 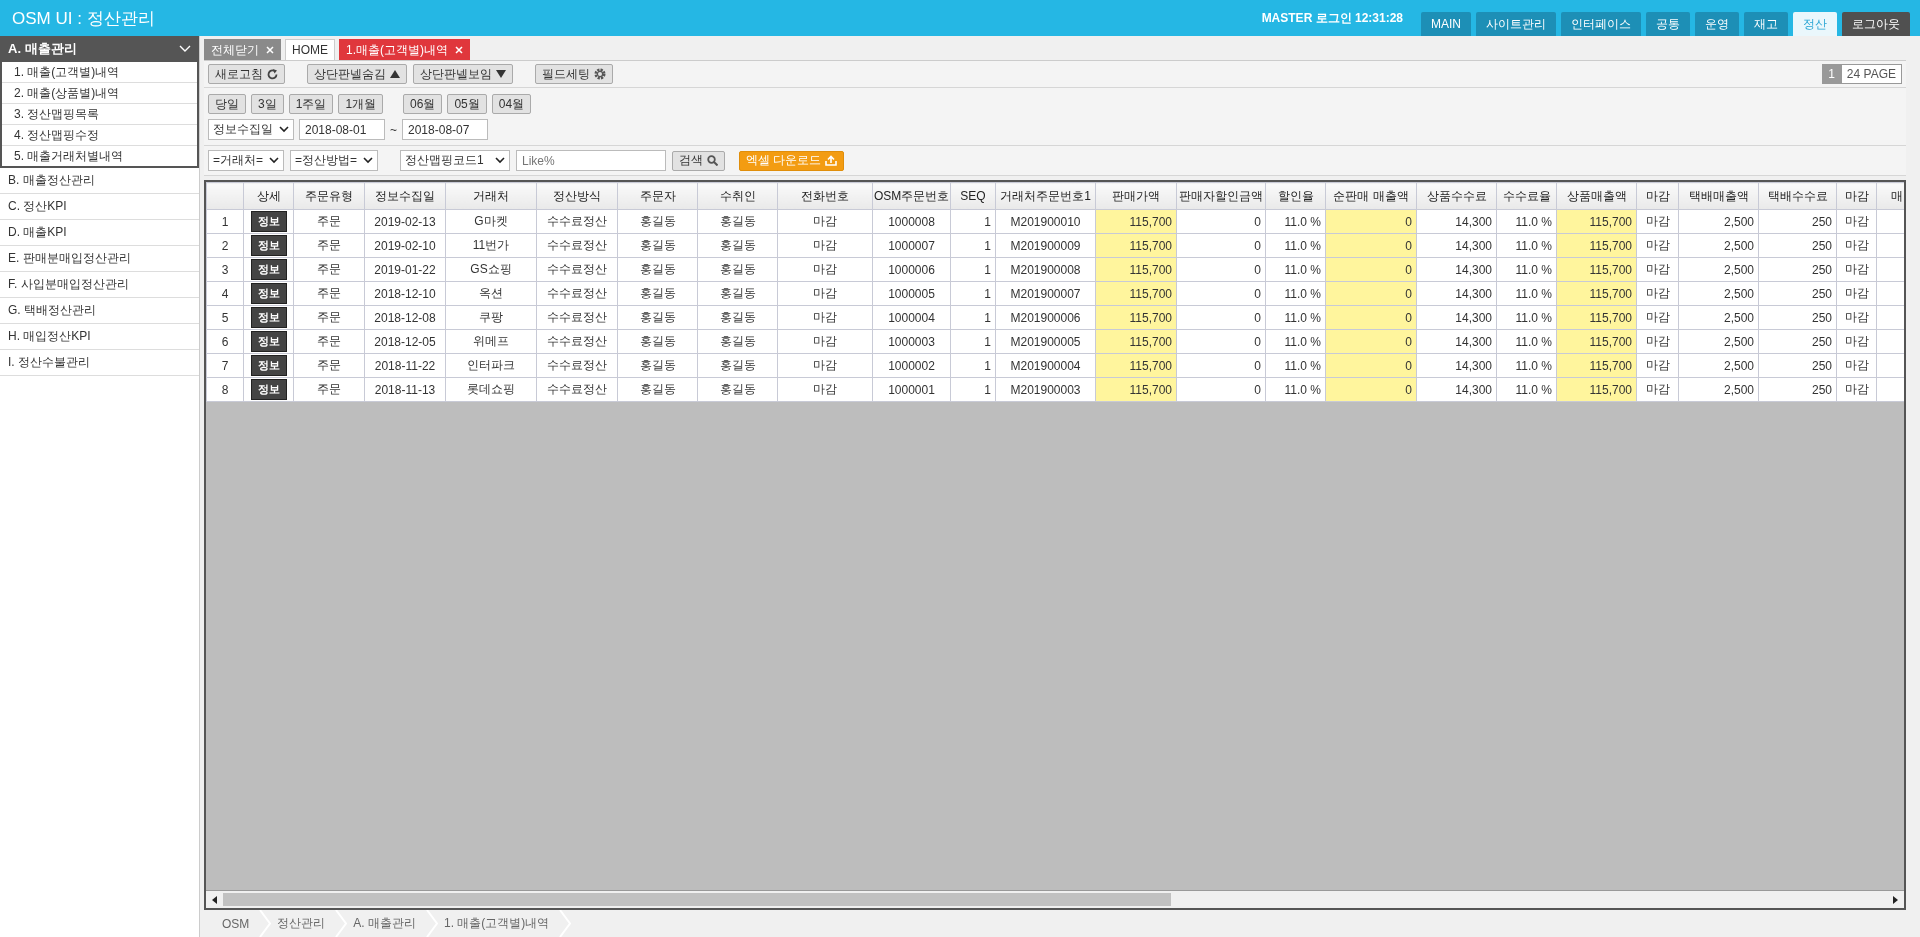 What do you see at coordinates (99, 207) in the screenshot?
I see `sidebar-group: C. 정산KPI` at bounding box center [99, 207].